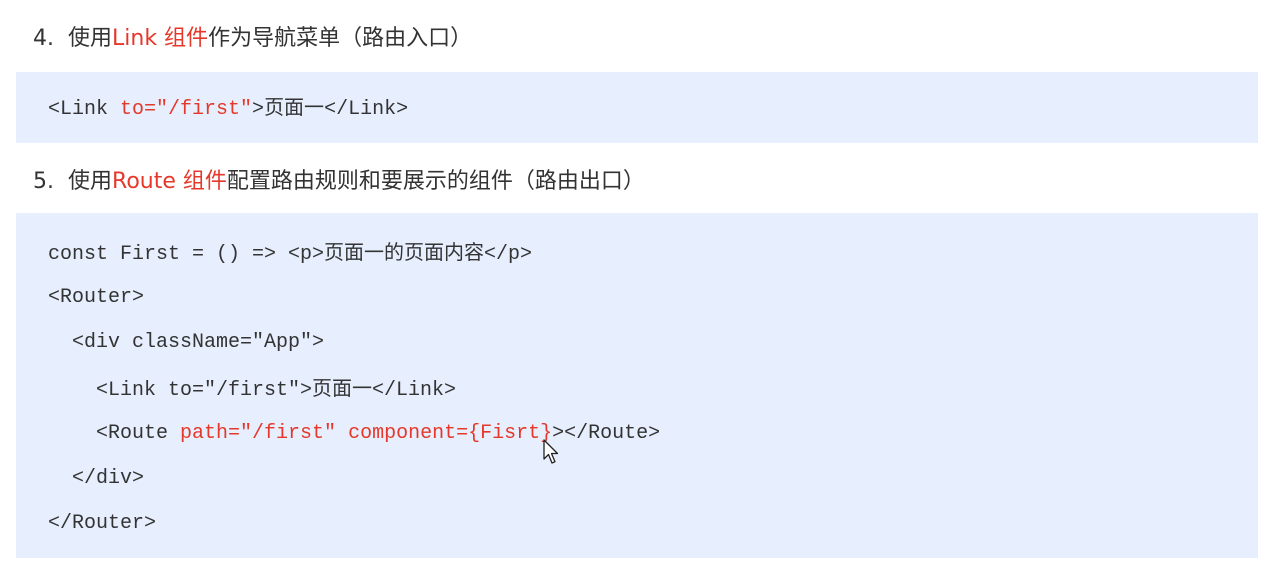  What do you see at coordinates (96, 297) in the screenshot?
I see `code-line: <Router>` at bounding box center [96, 297].